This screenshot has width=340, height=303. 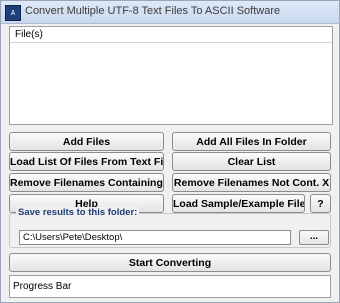 What do you see at coordinates (251, 141) in the screenshot?
I see `add-all-files-in-folder-button: Add All Files In Folder` at bounding box center [251, 141].